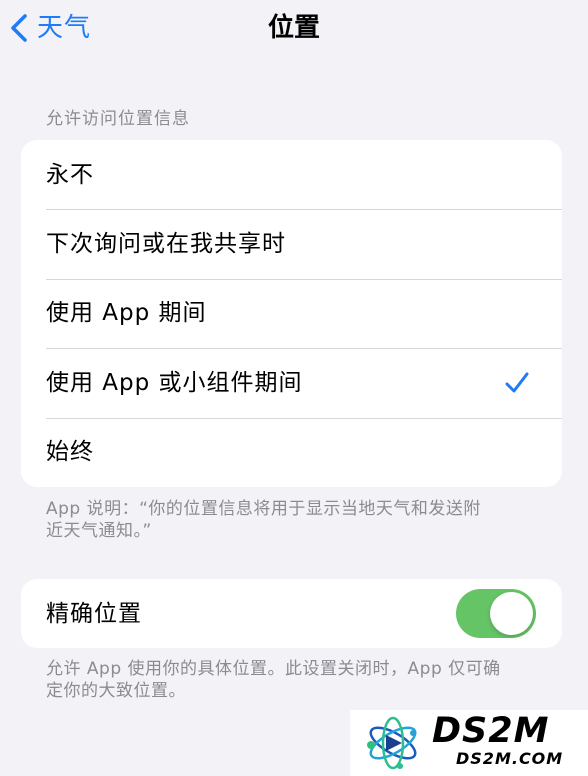 This screenshot has height=776, width=588. What do you see at coordinates (70, 174) in the screenshot?
I see `option-label: 永不` at bounding box center [70, 174].